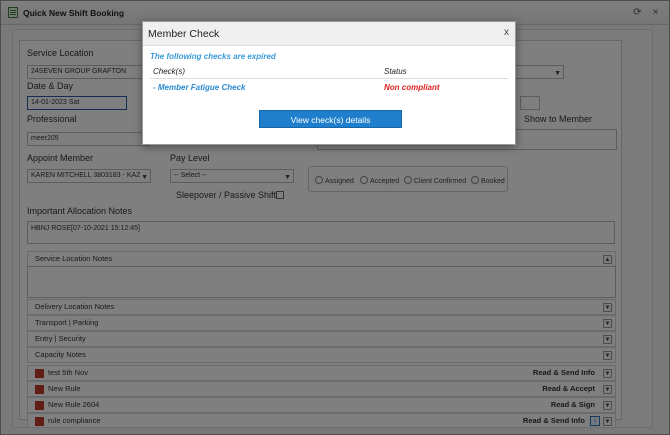 The height and width of the screenshot is (435, 670). Describe the element at coordinates (412, 87) in the screenshot. I see `check-status: Non compliant` at that location.